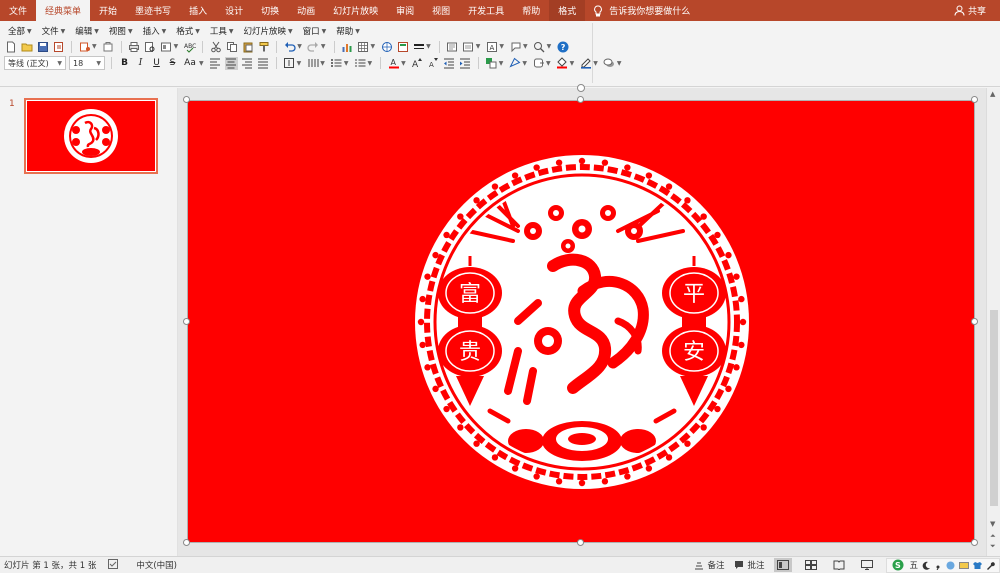 The image size is (1000, 573). I want to click on align-center-icon, so click(231, 63).